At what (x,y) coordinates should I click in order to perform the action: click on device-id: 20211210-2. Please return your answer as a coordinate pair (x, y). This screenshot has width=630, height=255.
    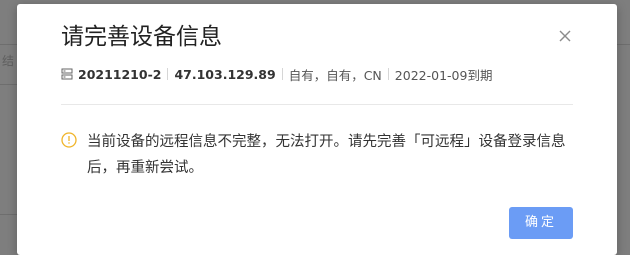
    Looking at the image, I should click on (120, 74).